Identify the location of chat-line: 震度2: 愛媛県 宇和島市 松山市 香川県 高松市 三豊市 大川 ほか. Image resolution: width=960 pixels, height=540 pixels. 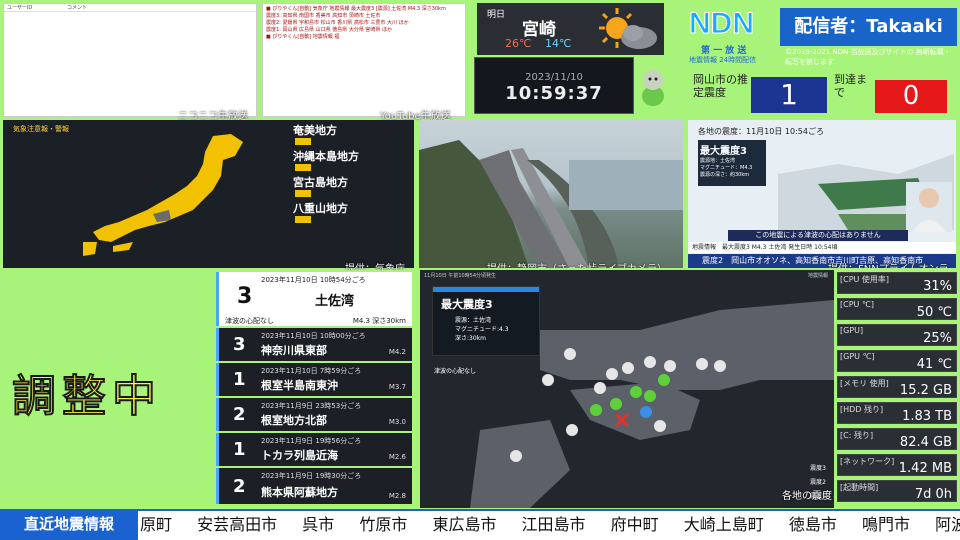
(337, 23).